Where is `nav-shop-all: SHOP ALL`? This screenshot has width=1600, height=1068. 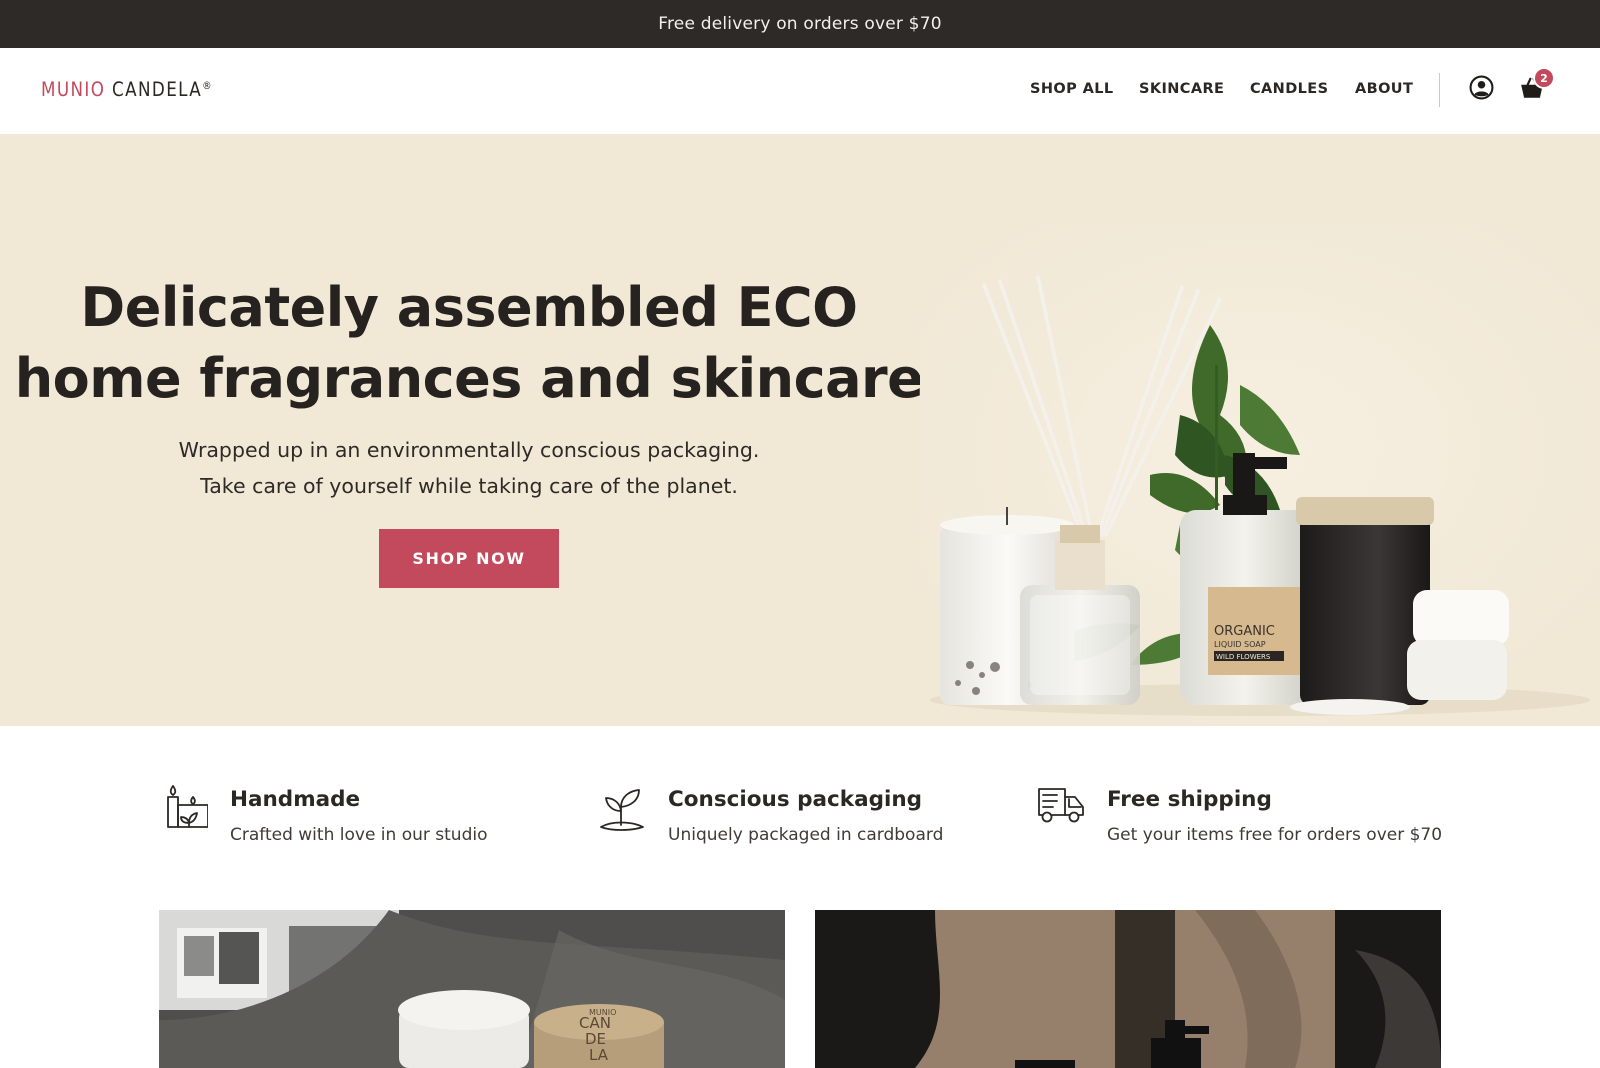
nav-shop-all: SHOP ALL is located at coordinates (1071, 89).